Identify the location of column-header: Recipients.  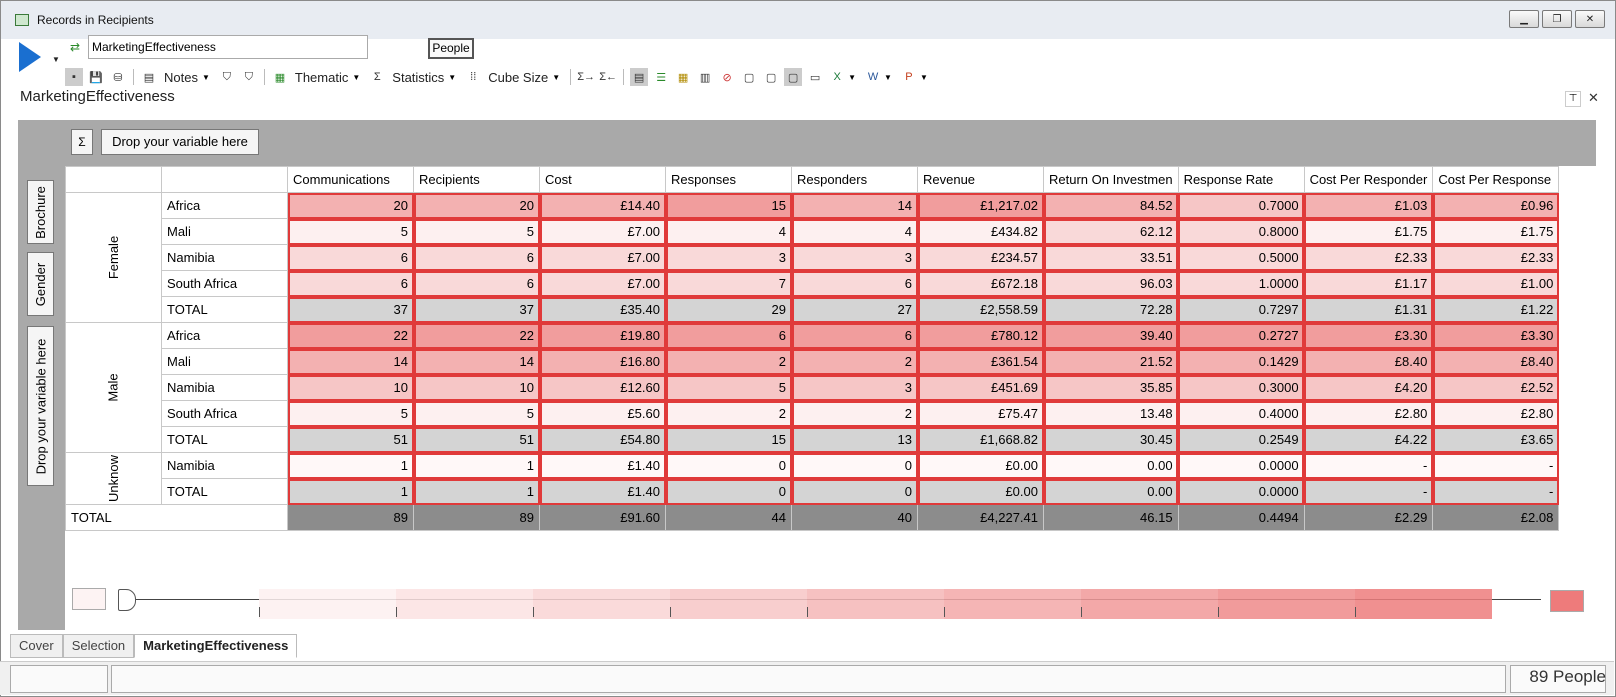
(476, 179).